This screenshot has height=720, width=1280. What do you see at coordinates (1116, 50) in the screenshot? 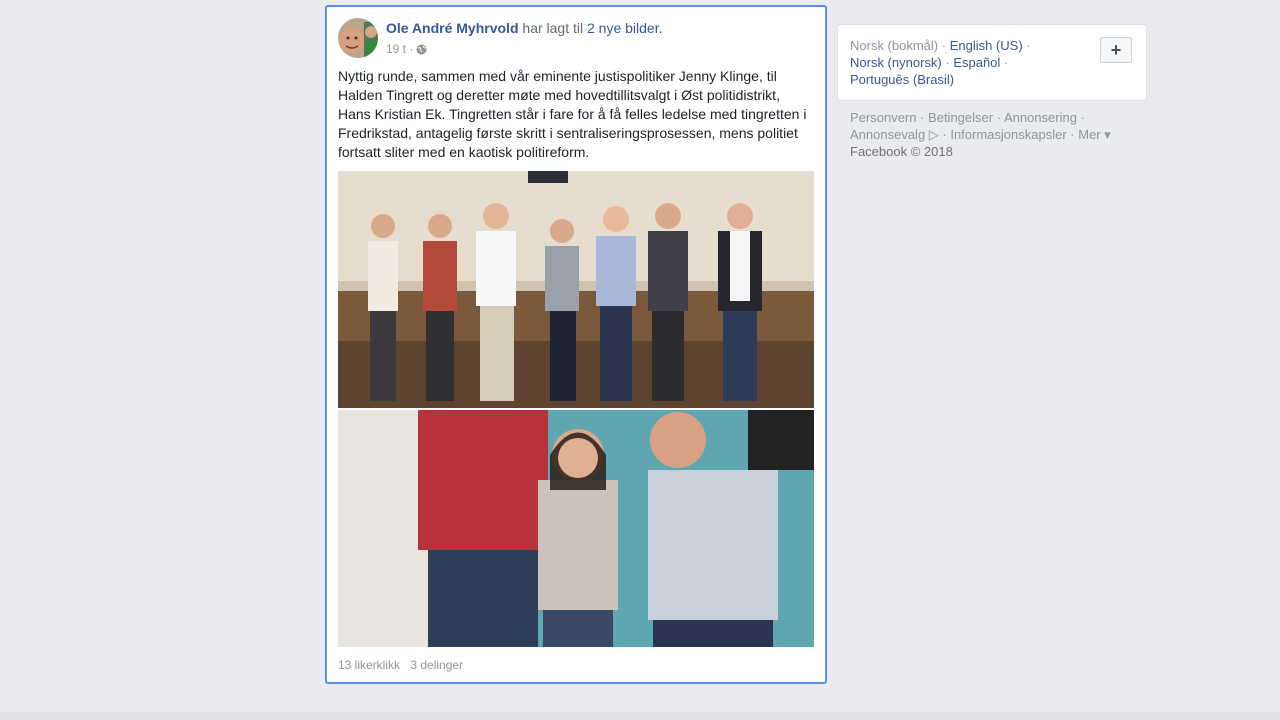
I see `add-language-button: +` at bounding box center [1116, 50].